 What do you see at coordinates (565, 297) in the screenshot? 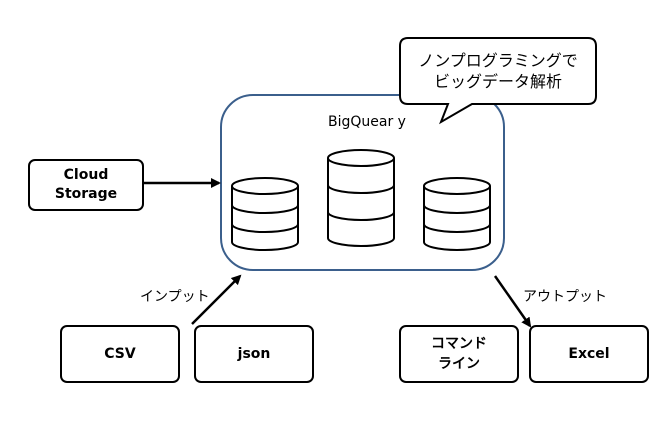
I see `output-arrow-label: アウトプット` at bounding box center [565, 297].